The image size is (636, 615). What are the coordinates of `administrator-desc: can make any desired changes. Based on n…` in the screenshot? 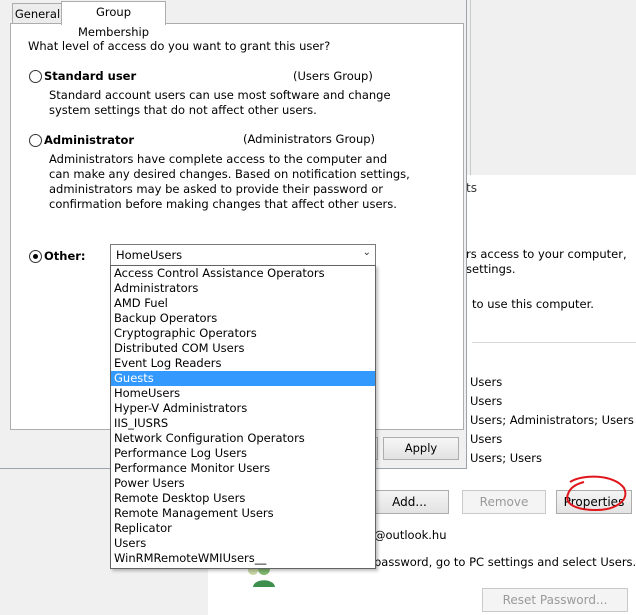 It's located at (229, 174).